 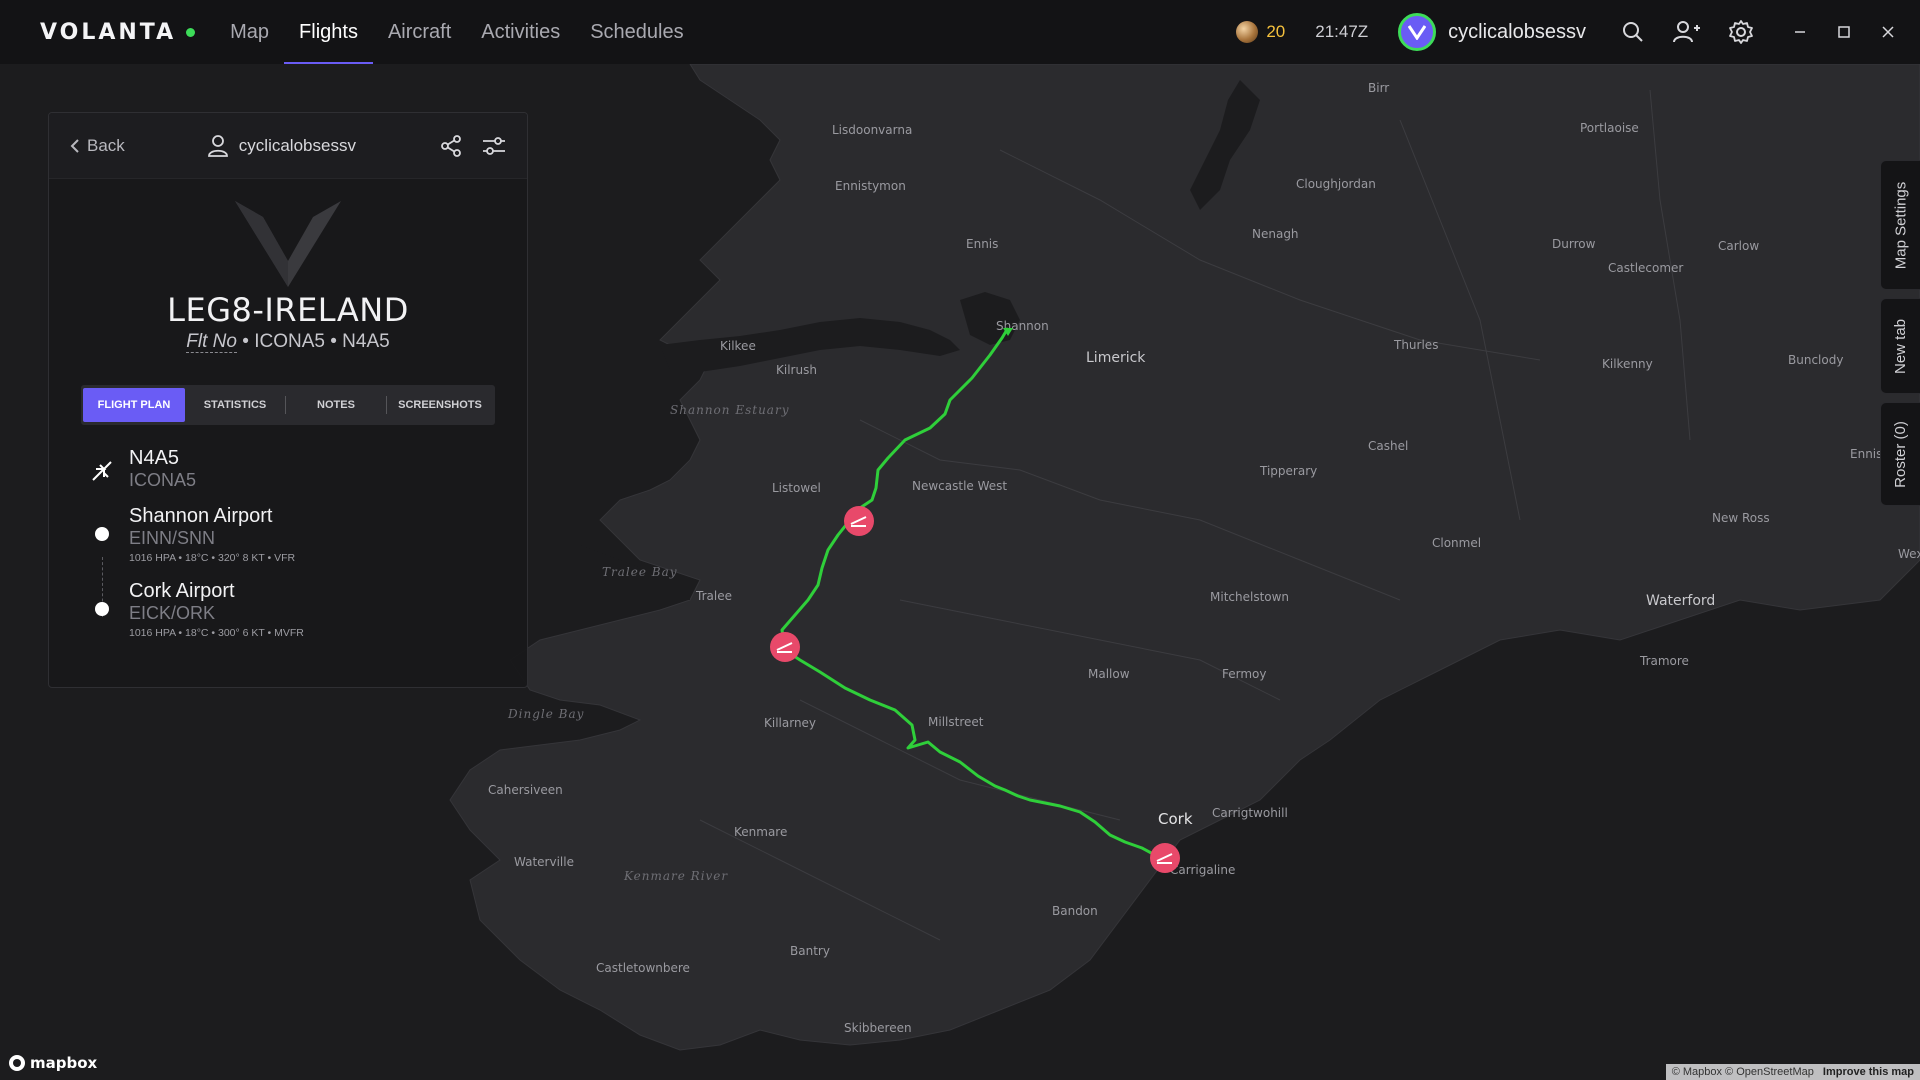 I want to click on brand-name: VOLANTA, so click(x=108, y=32).